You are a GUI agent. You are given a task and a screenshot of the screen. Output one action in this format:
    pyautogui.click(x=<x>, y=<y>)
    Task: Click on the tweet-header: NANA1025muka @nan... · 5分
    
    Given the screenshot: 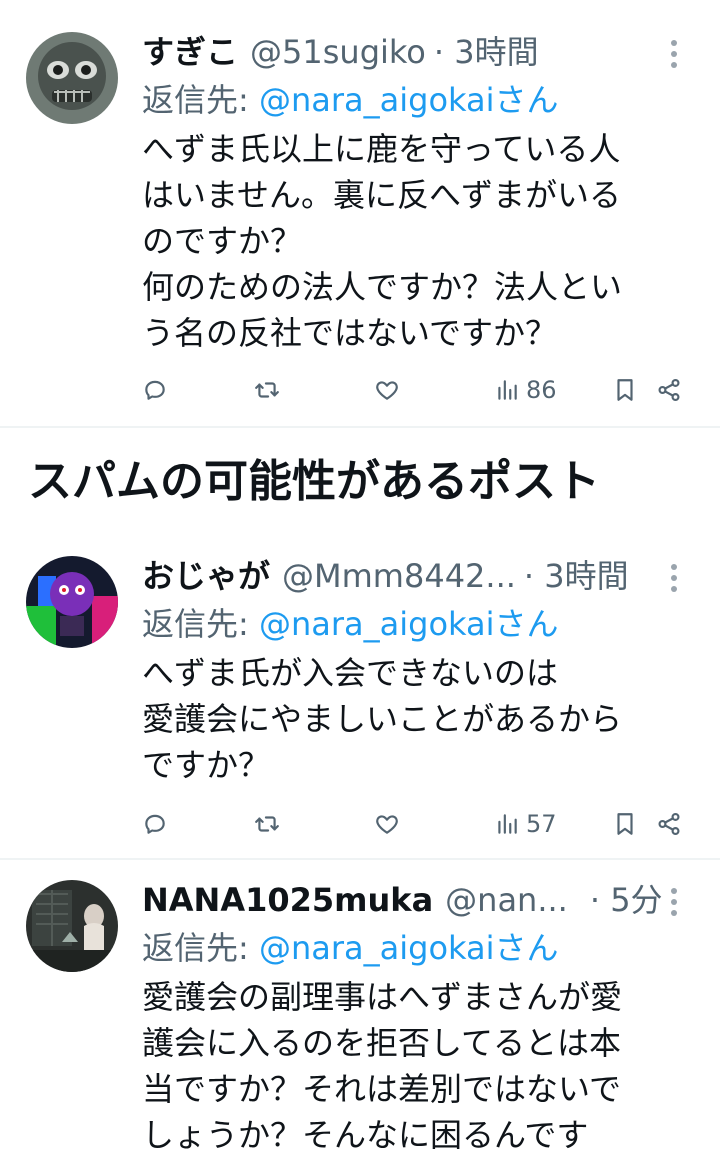 What is the action you would take?
    pyautogui.click(x=417, y=900)
    